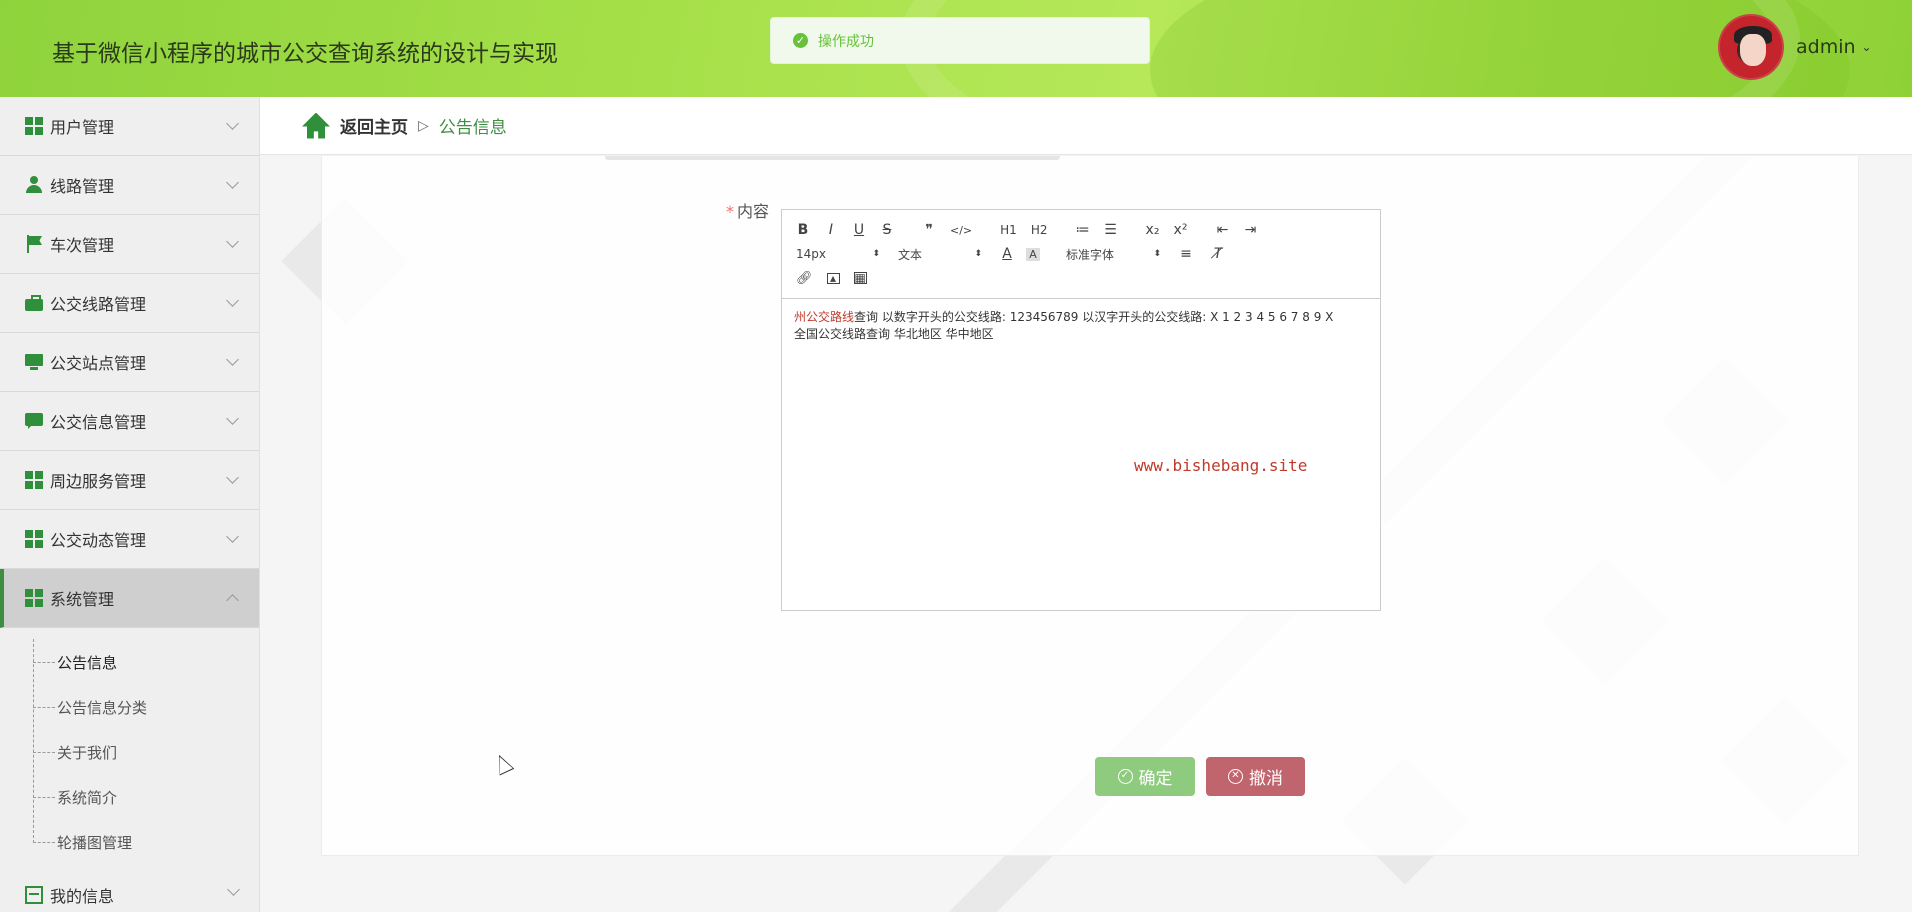 The image size is (1912, 912). Describe the element at coordinates (1866, 47) in the screenshot. I see `chevron-down-icon: ⌄` at that location.